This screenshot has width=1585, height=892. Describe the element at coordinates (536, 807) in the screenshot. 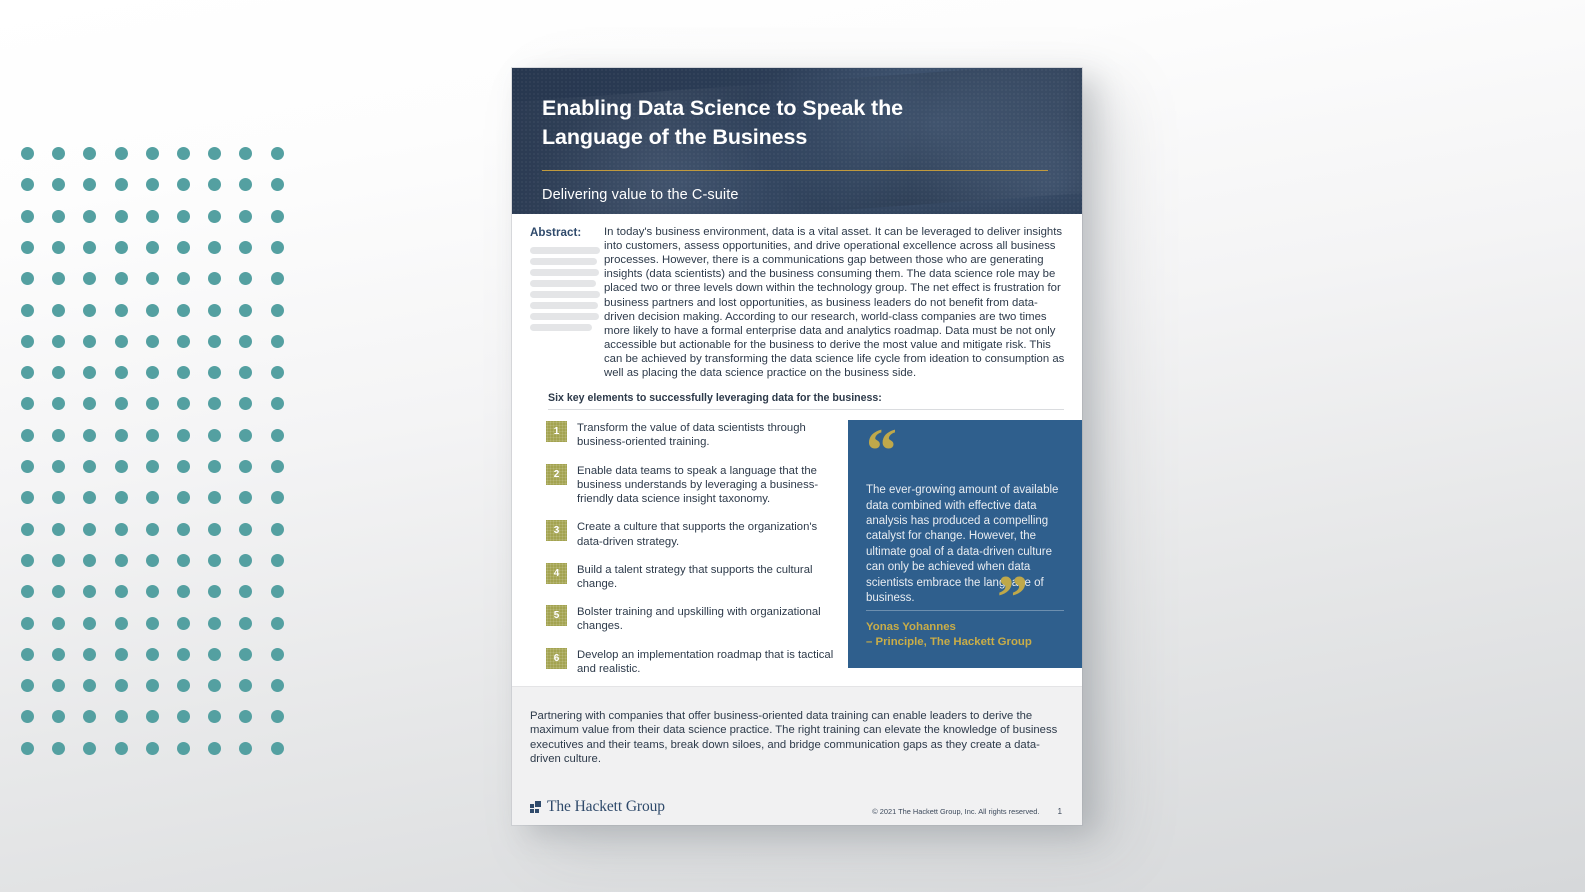

I see `logo-mark-icon` at that location.